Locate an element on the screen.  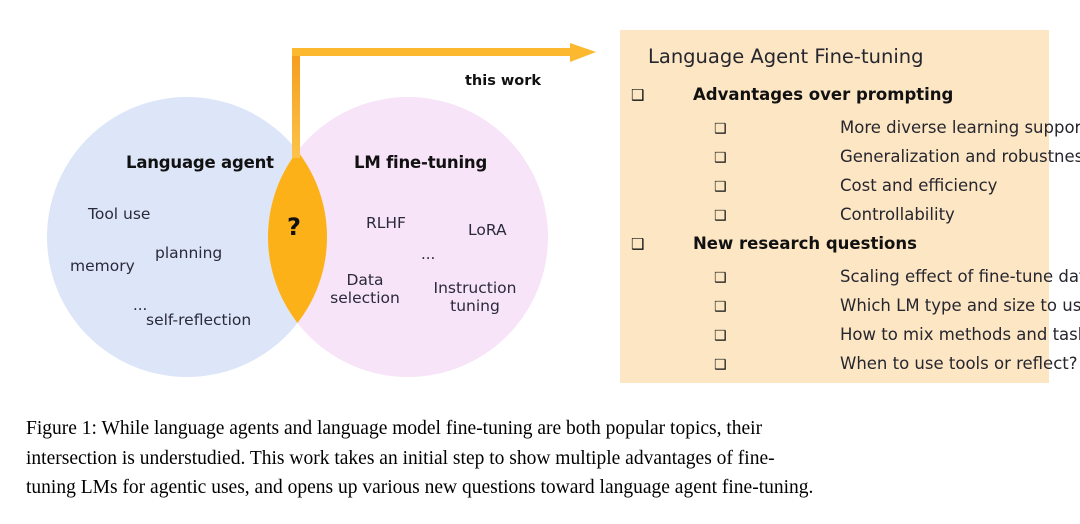
panel-row-label: Scaling effect of fine-tune data? is located at coordinates (960, 276).